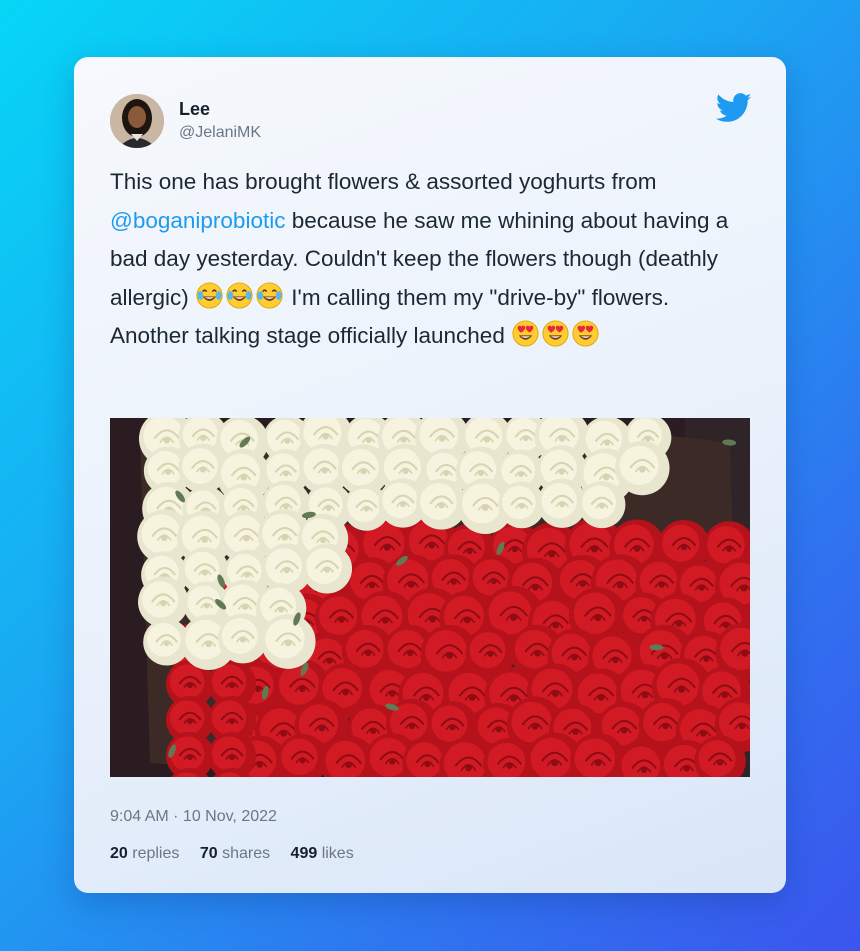  I want to click on replies-stat: 20 replies, so click(144, 853).